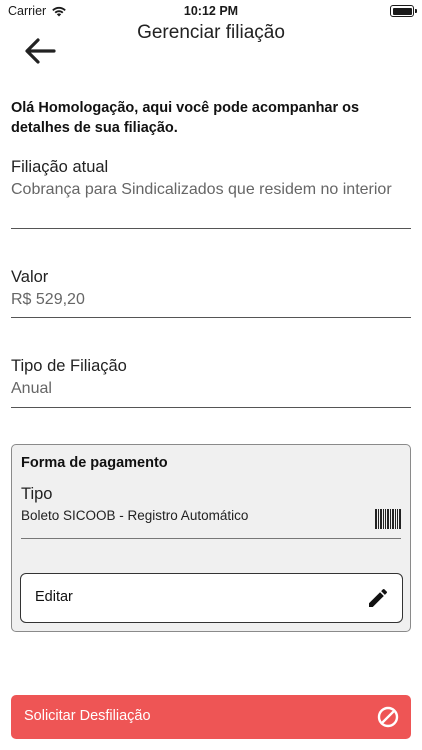 The width and height of the screenshot is (422, 750). Describe the element at coordinates (87, 716) in the screenshot. I see `unsubscribe-label: Solicitar Desfiliação` at that location.